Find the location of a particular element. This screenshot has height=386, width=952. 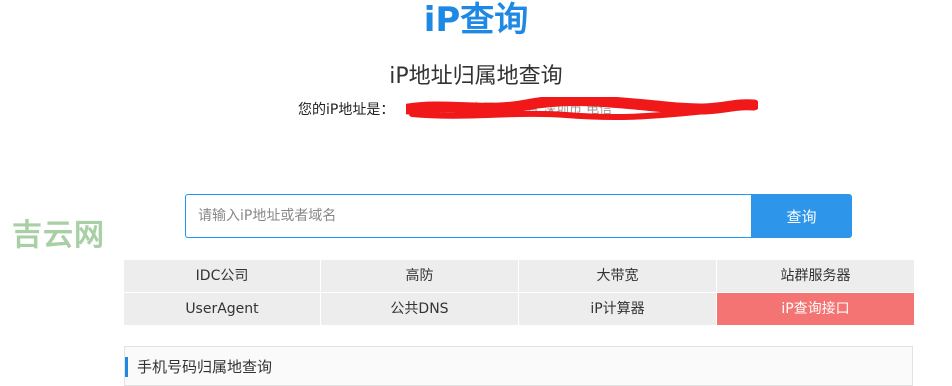

watermark-logo: 吉云网 is located at coordinates (58, 235).